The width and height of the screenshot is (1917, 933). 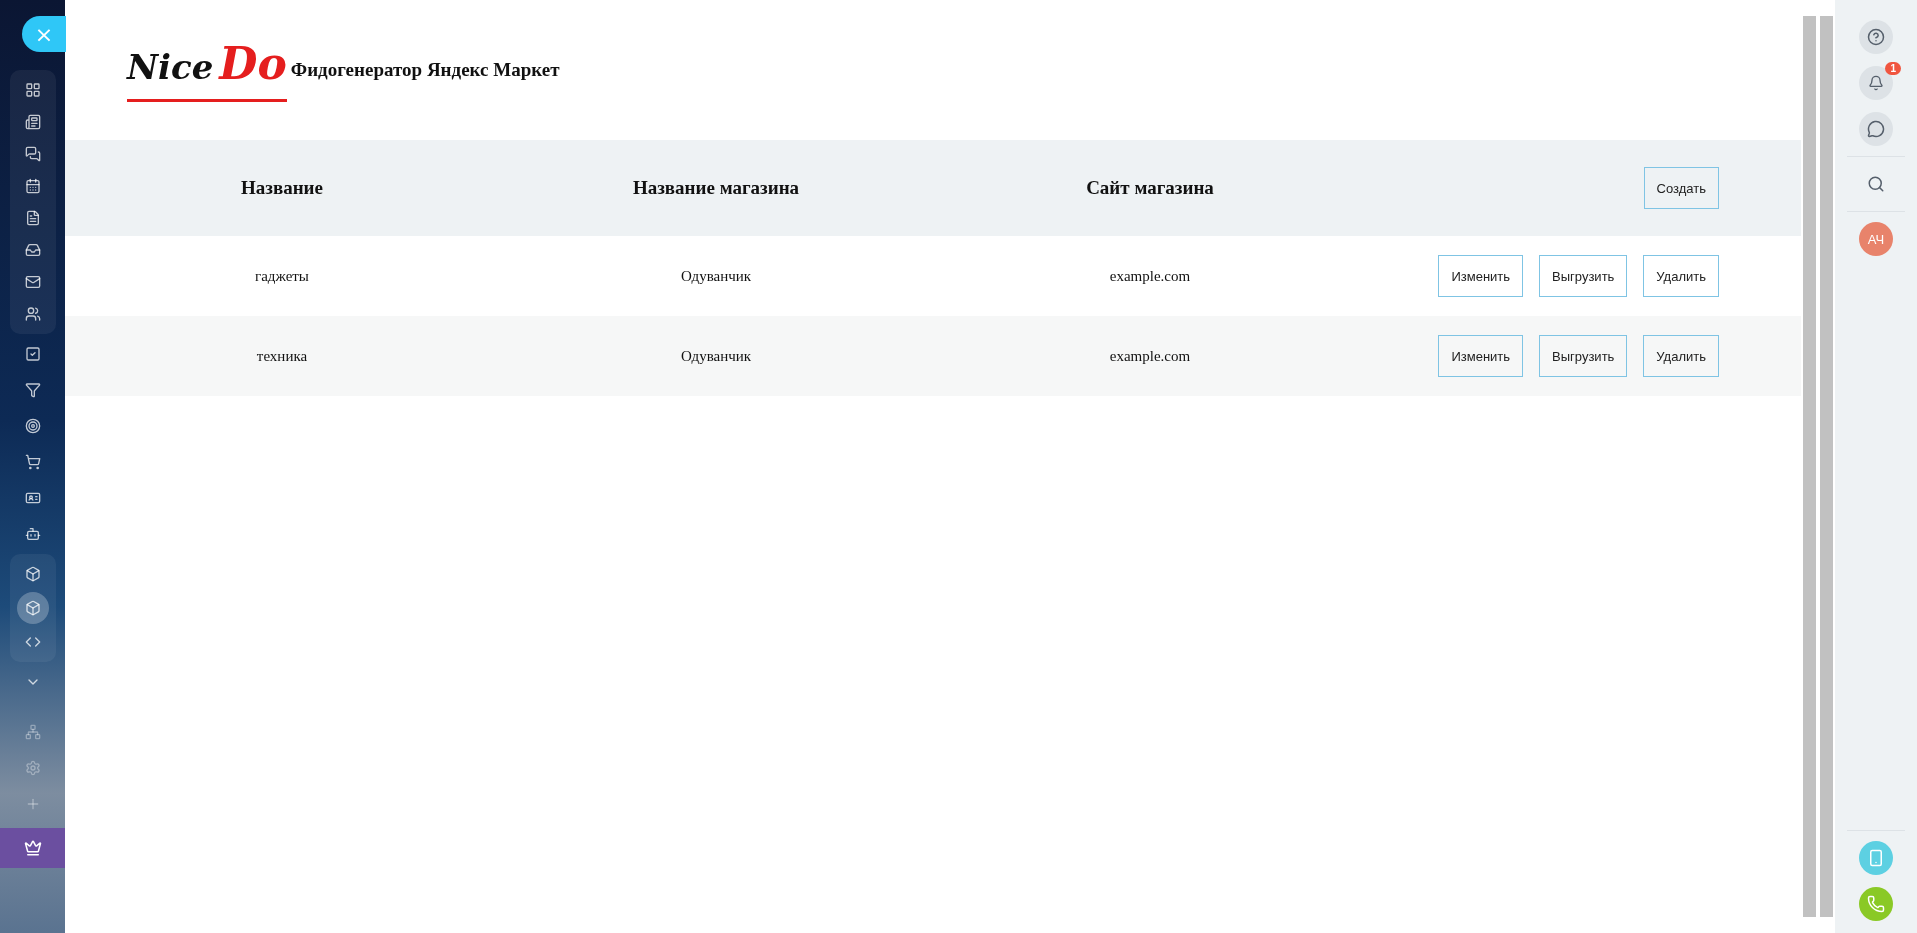 What do you see at coordinates (1876, 184) in the screenshot?
I see `search-icon` at bounding box center [1876, 184].